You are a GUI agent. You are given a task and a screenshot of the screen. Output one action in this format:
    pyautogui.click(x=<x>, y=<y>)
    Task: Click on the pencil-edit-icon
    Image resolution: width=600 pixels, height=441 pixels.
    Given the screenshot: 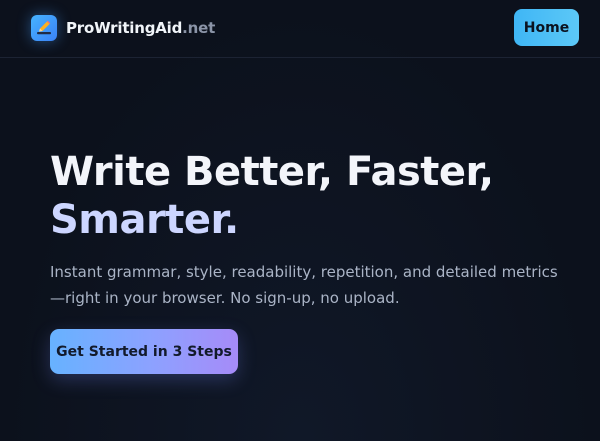 What is the action you would take?
    pyautogui.click(x=44, y=28)
    